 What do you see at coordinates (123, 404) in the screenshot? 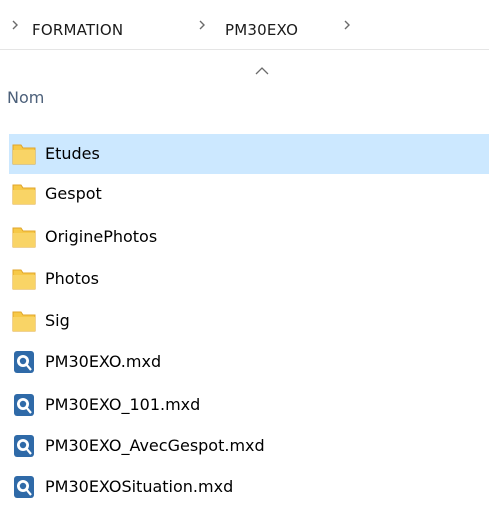
I see `file-name: PM30EXO_101.mxd` at bounding box center [123, 404].